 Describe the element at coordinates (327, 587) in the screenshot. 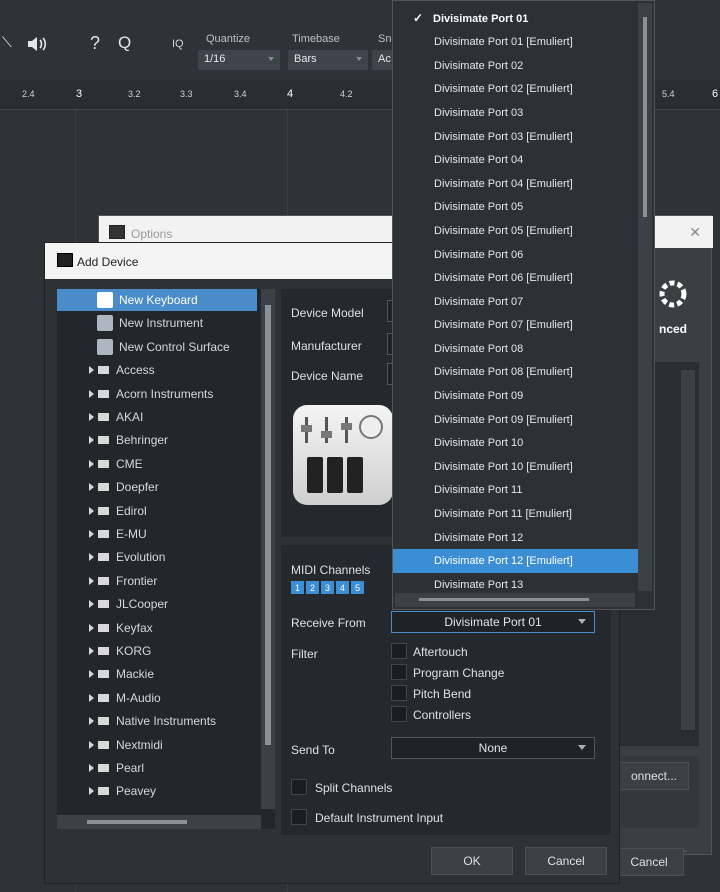

I see `midi-channel-button: 3` at that location.